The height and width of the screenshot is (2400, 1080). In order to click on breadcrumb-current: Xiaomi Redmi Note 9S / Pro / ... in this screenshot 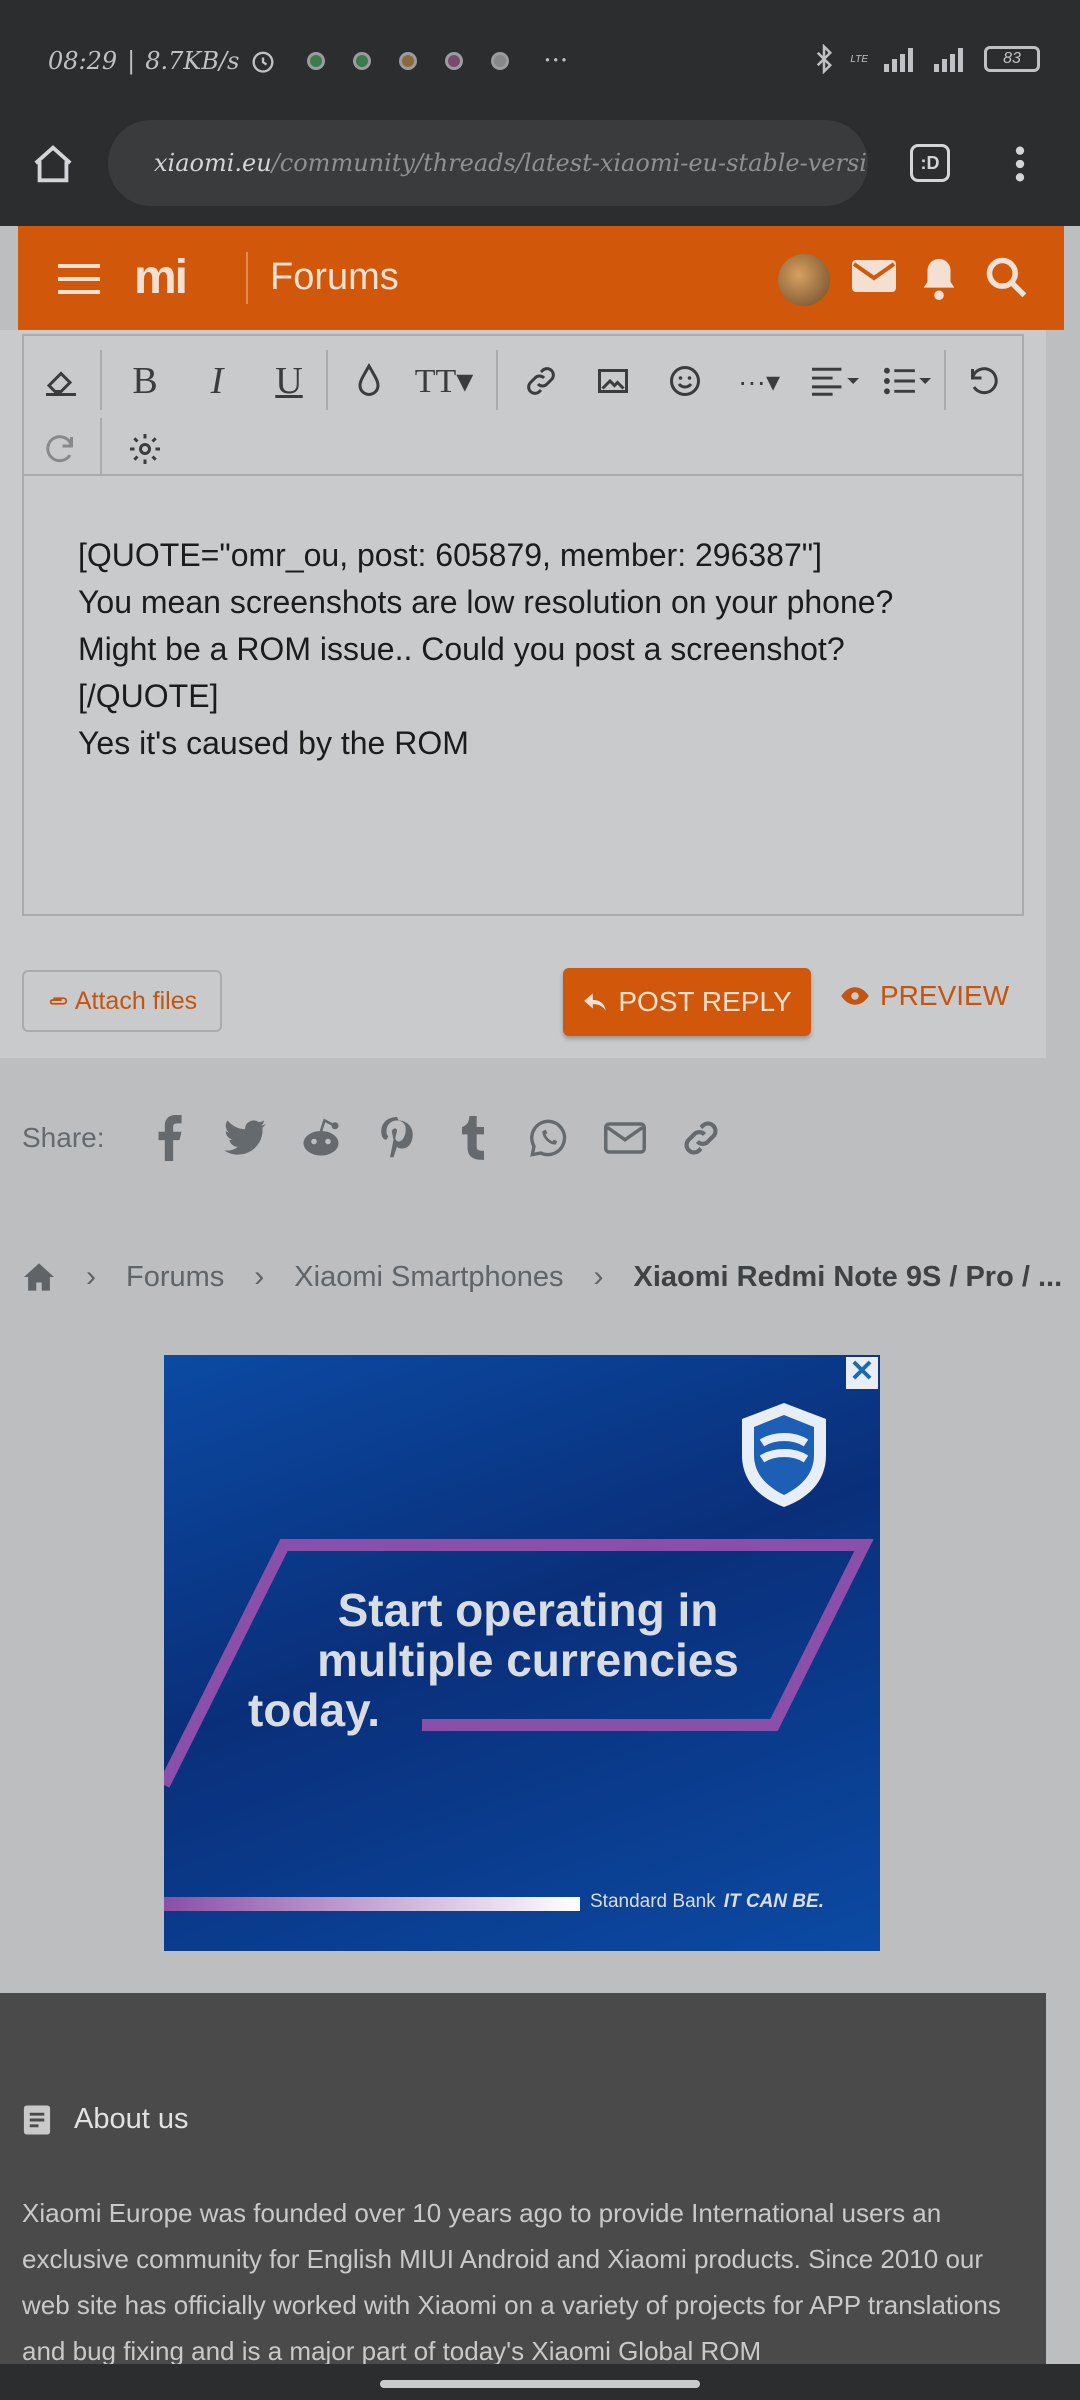, I will do `click(847, 1277)`.